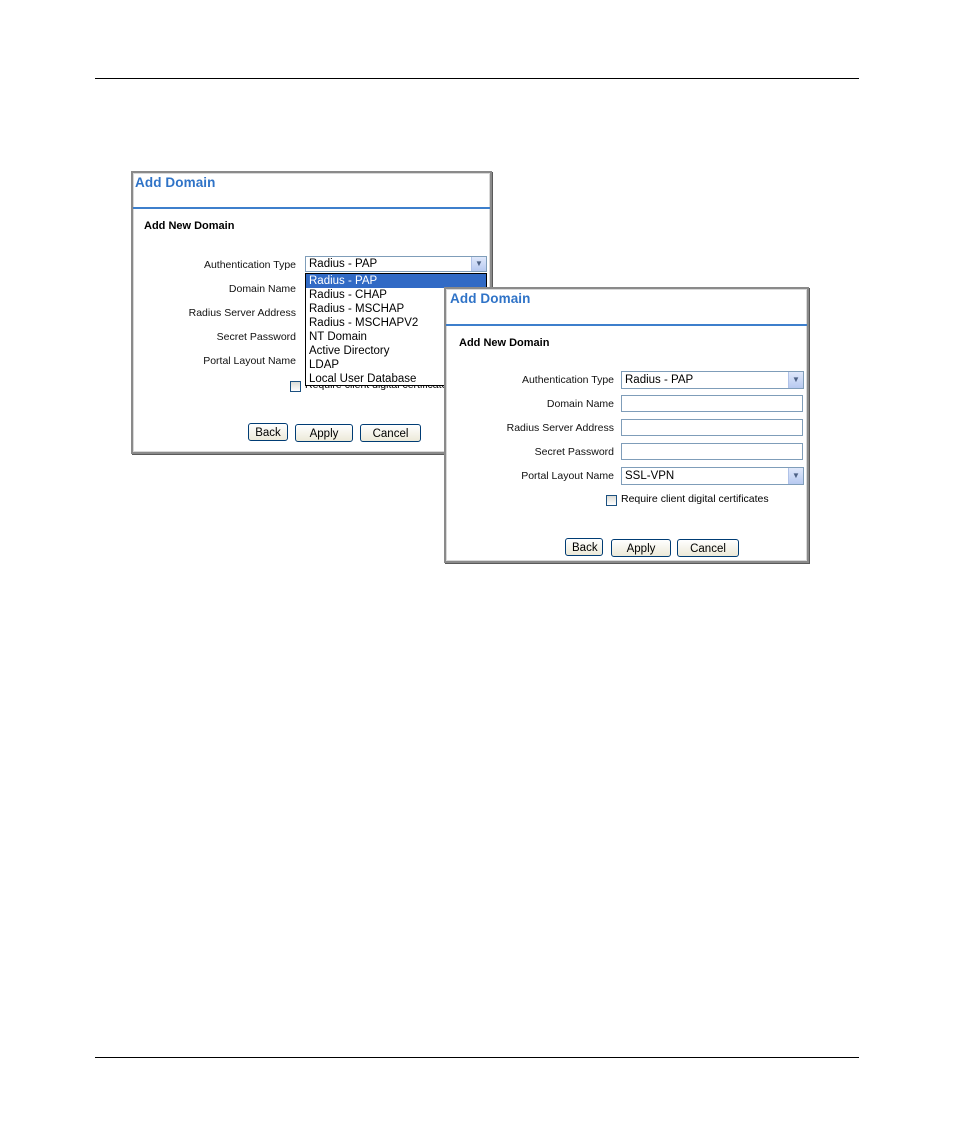 The image size is (954, 1145). Describe the element at coordinates (477, 78) in the screenshot. I see `page-top-rule` at that location.